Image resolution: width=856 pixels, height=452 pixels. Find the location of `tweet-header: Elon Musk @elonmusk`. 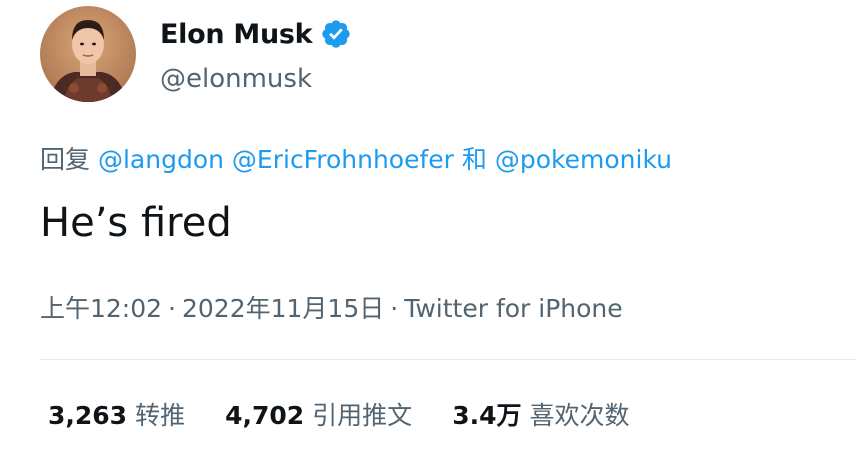

tweet-header: Elon Musk @elonmusk is located at coordinates (196, 54).